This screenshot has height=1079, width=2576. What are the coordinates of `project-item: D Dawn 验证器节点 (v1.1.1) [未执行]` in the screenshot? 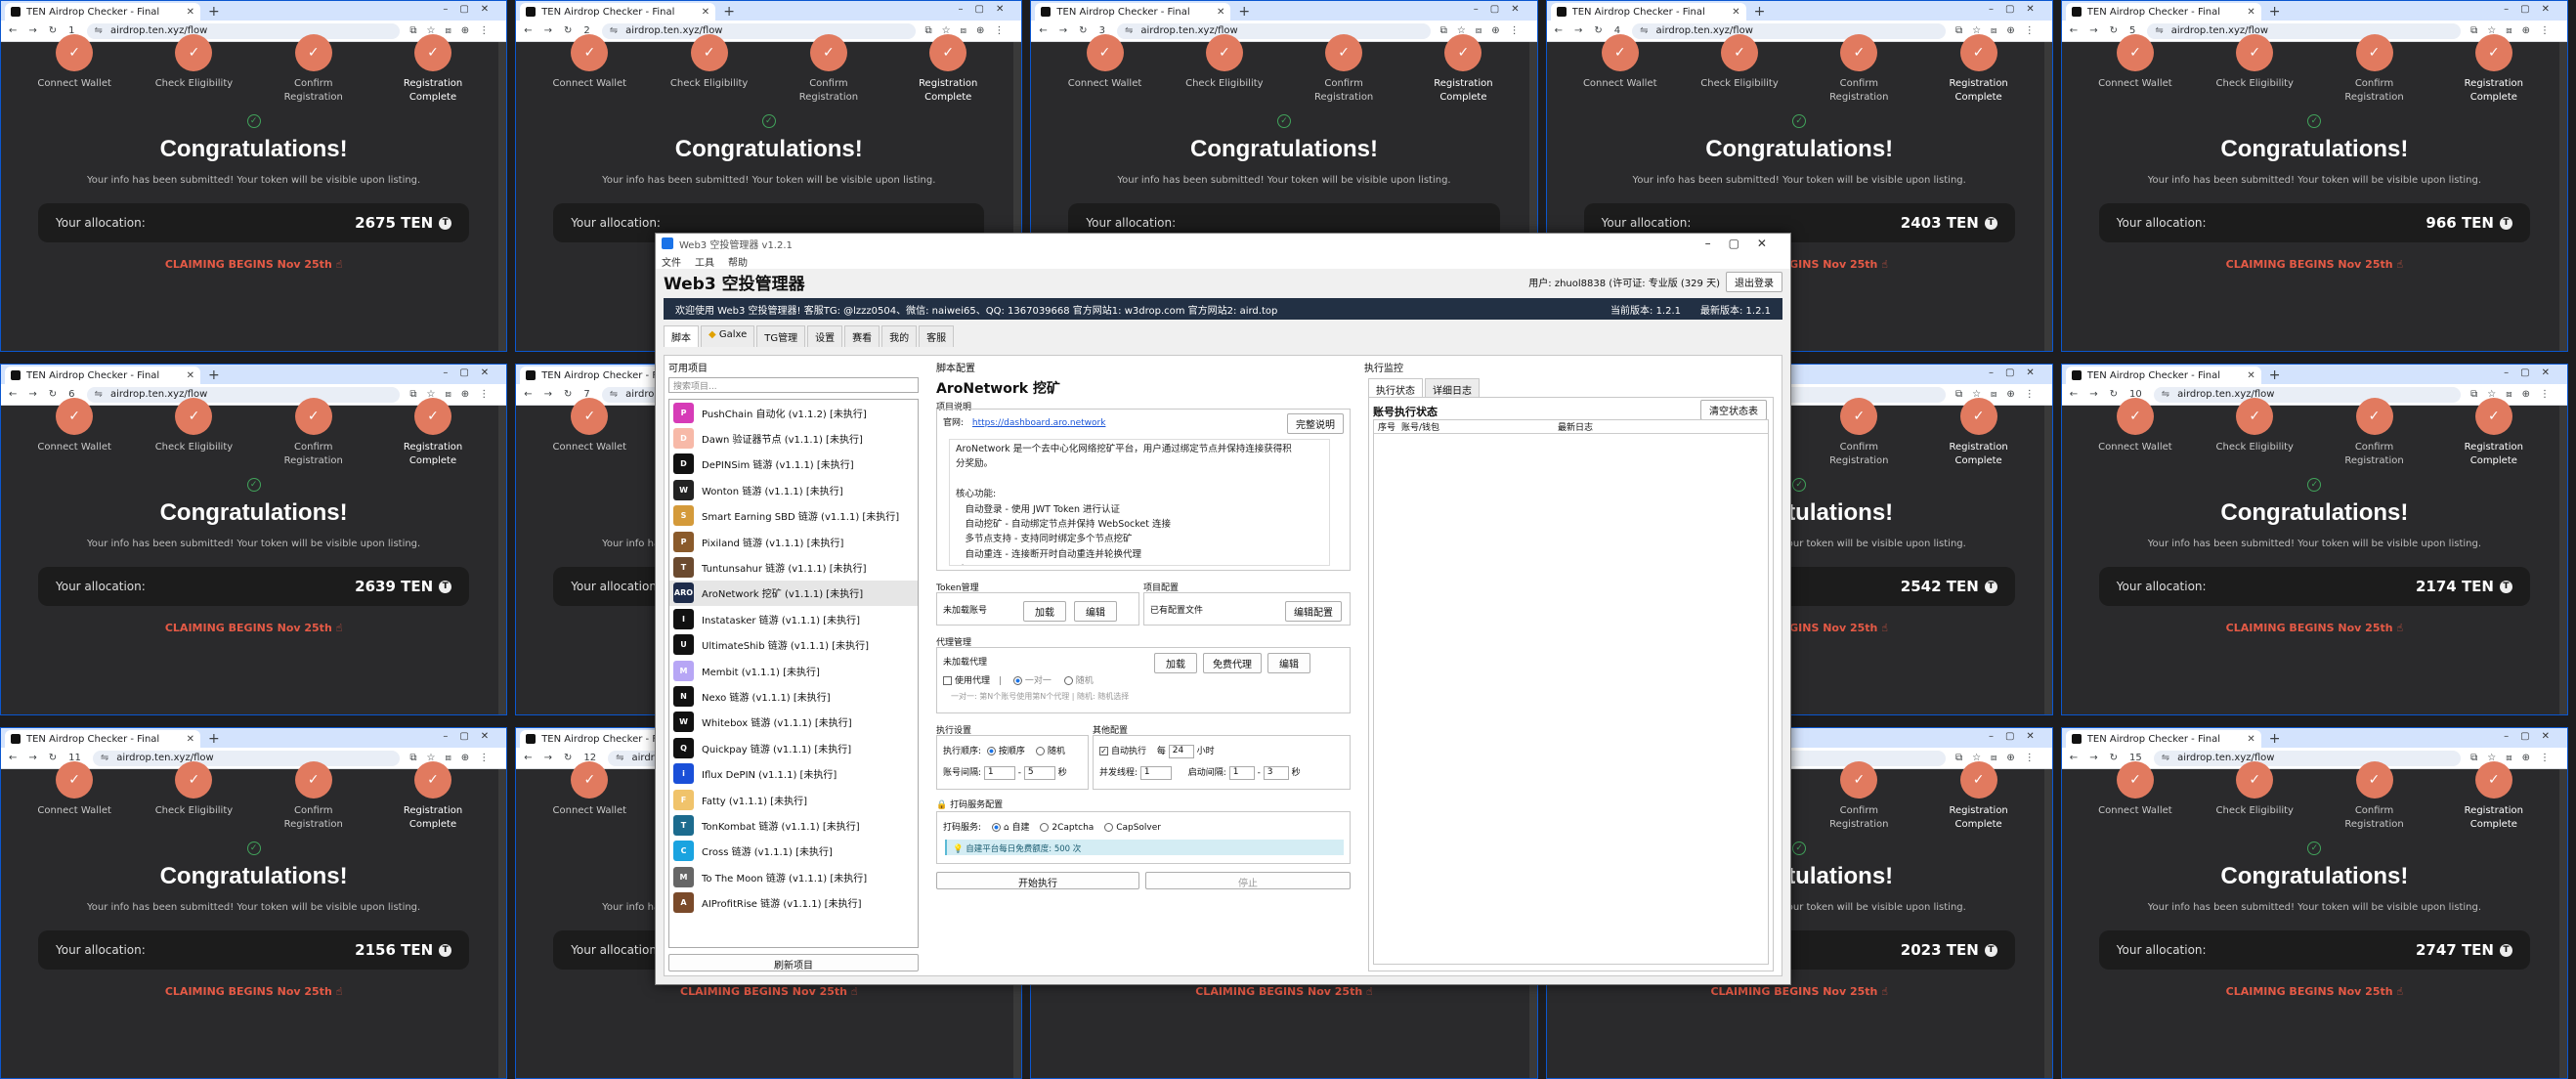 It's located at (793, 438).